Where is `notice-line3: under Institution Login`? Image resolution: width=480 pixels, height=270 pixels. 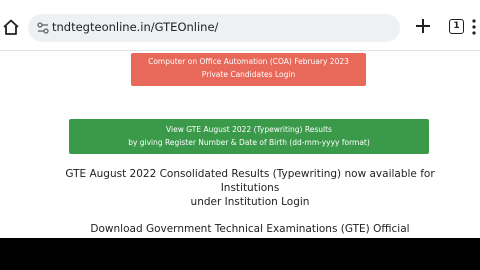
notice-line3: under Institution Login is located at coordinates (250, 202).